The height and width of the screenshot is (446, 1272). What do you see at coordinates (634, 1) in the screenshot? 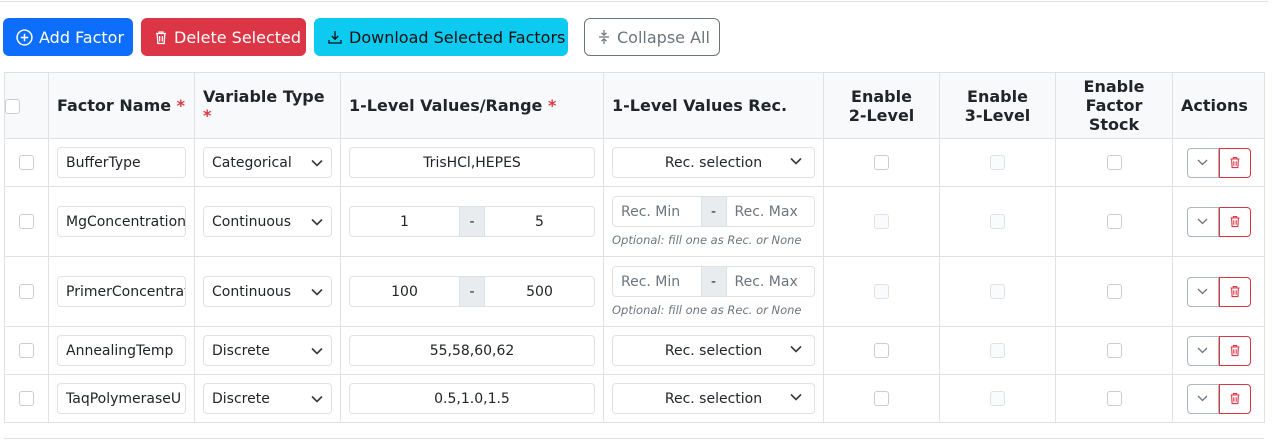
I see `top-divider` at bounding box center [634, 1].